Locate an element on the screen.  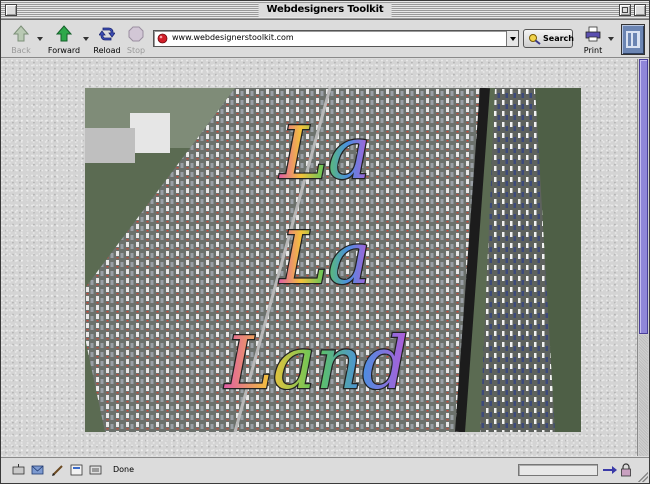
navigator-icon is located at coordinates (18, 470).